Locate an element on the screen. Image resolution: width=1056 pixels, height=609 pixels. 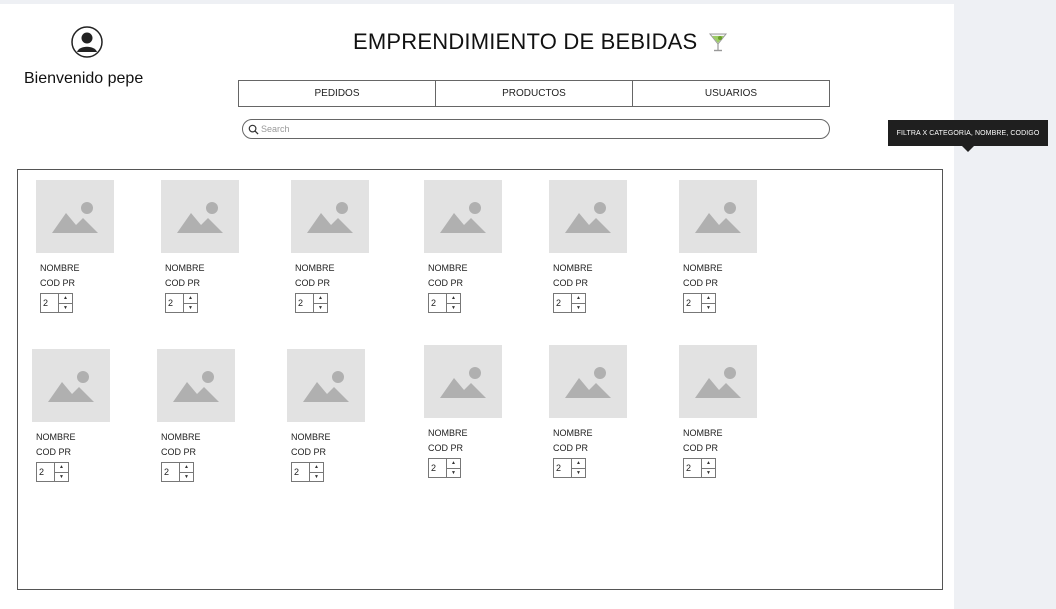
search-icon is located at coordinates (253, 129).